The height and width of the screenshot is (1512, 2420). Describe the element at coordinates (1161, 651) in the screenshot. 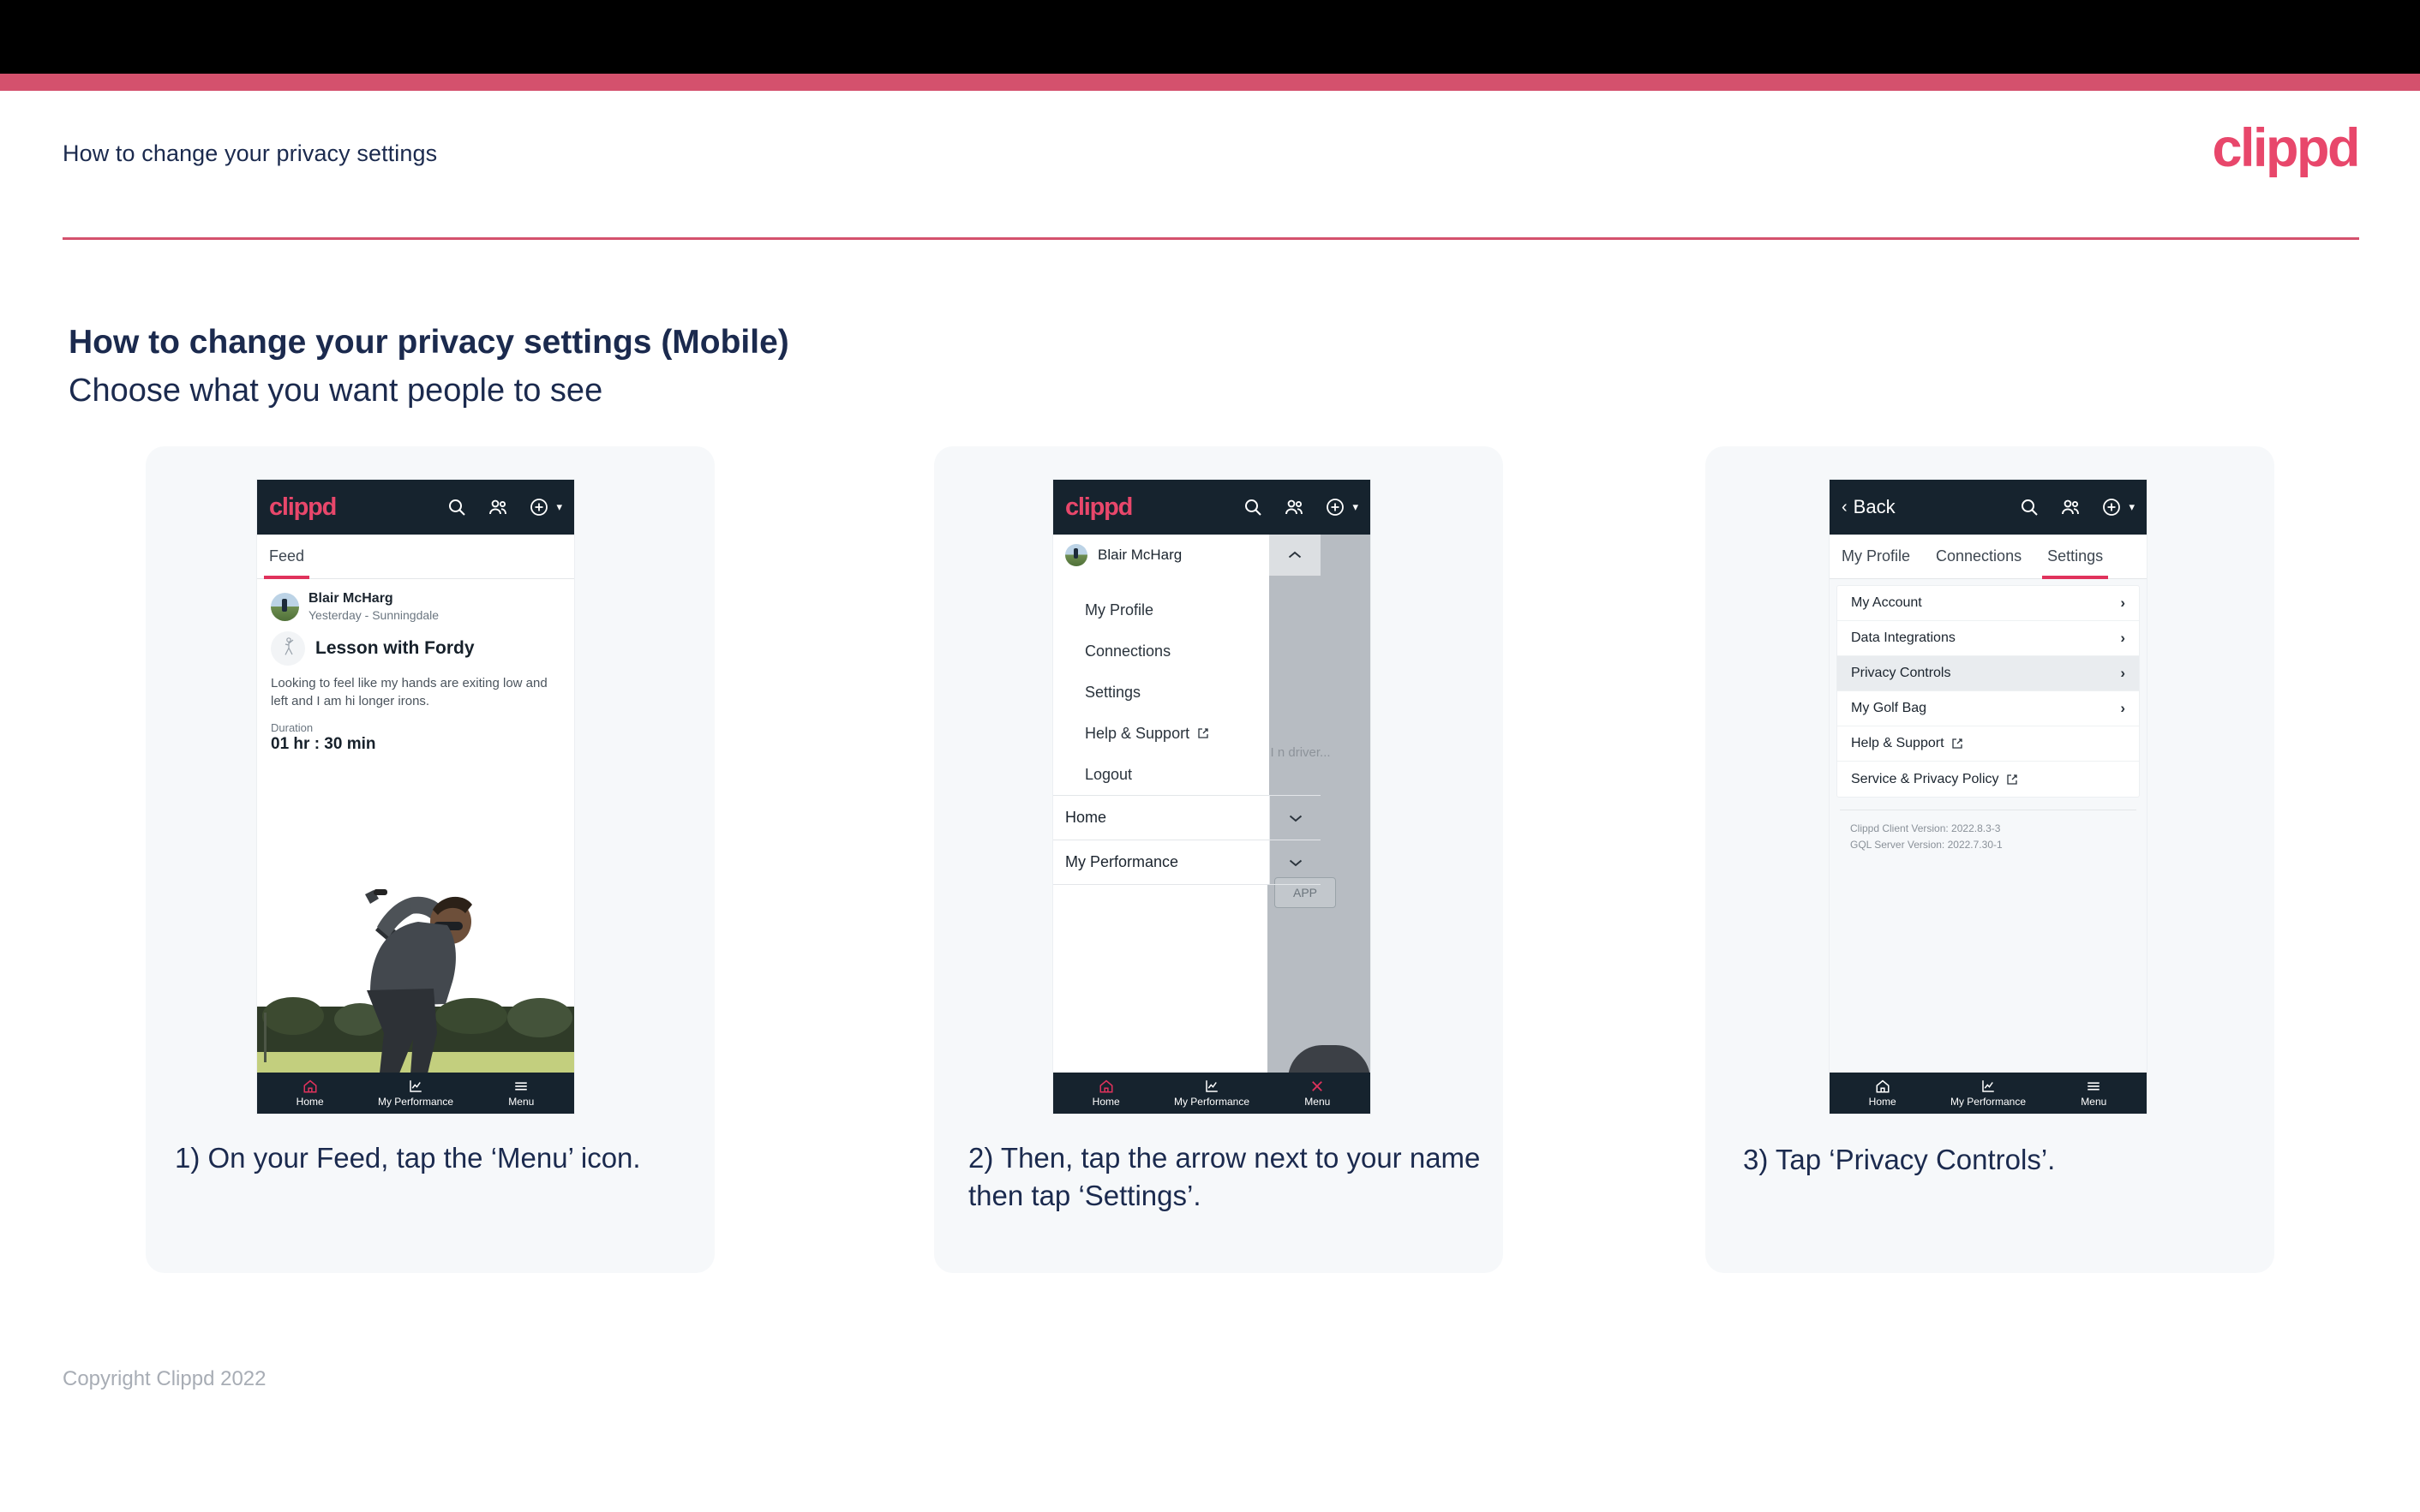

I see `drawer-item-connections: Connections` at that location.